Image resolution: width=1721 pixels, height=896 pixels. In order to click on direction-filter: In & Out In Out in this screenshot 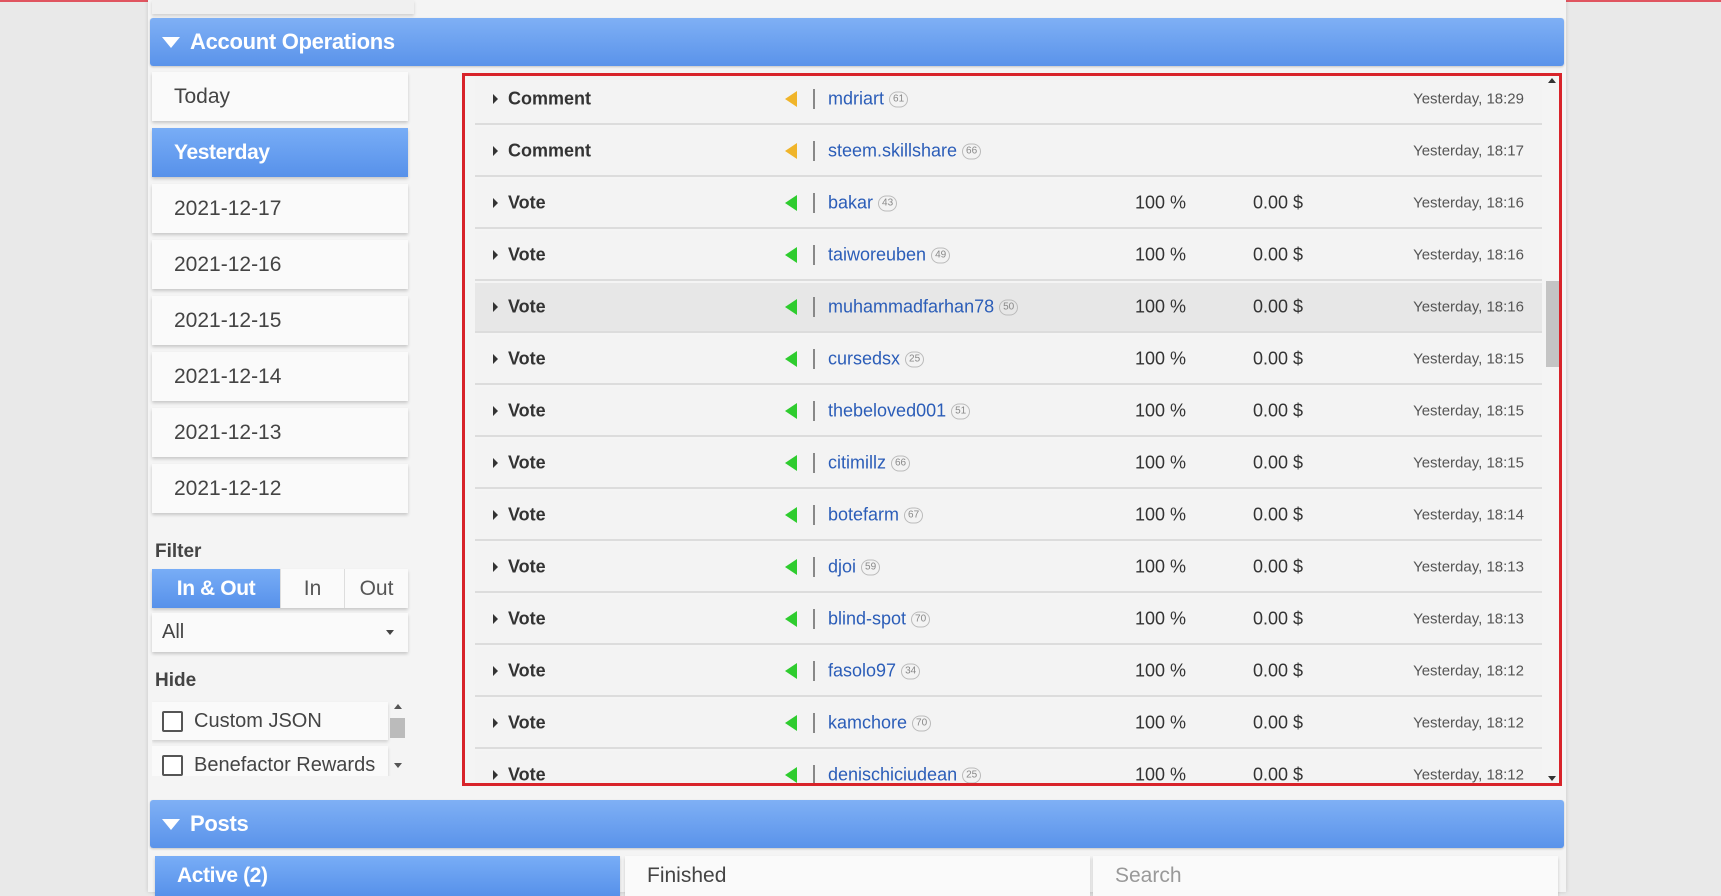, I will do `click(280, 588)`.